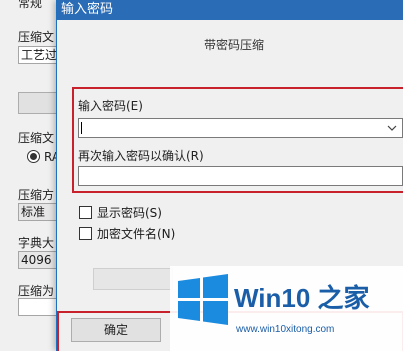 Image resolution: width=403 pixels, height=351 pixels. I want to click on show-password-option: 显示密码(S), so click(120, 212).